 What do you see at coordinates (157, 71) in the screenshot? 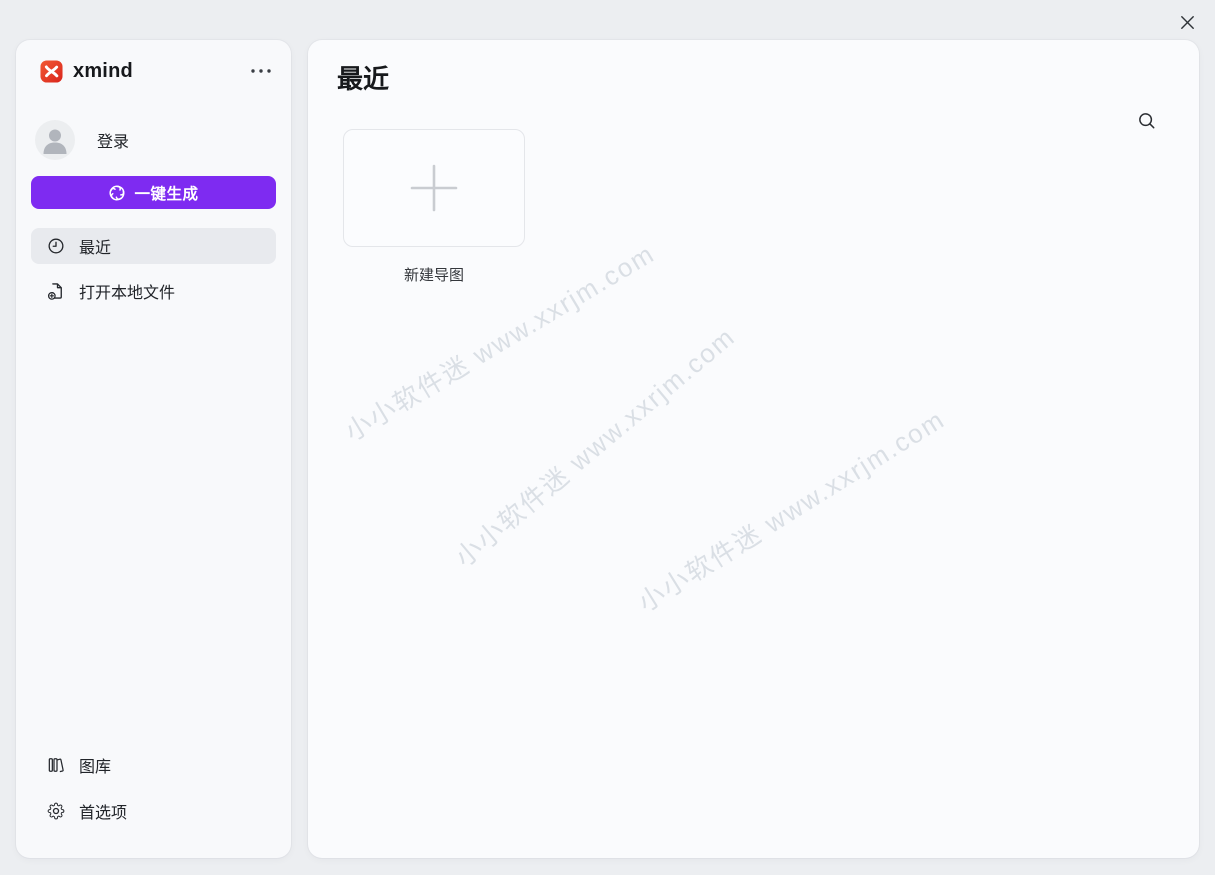
I see `brand-row: xmind` at bounding box center [157, 71].